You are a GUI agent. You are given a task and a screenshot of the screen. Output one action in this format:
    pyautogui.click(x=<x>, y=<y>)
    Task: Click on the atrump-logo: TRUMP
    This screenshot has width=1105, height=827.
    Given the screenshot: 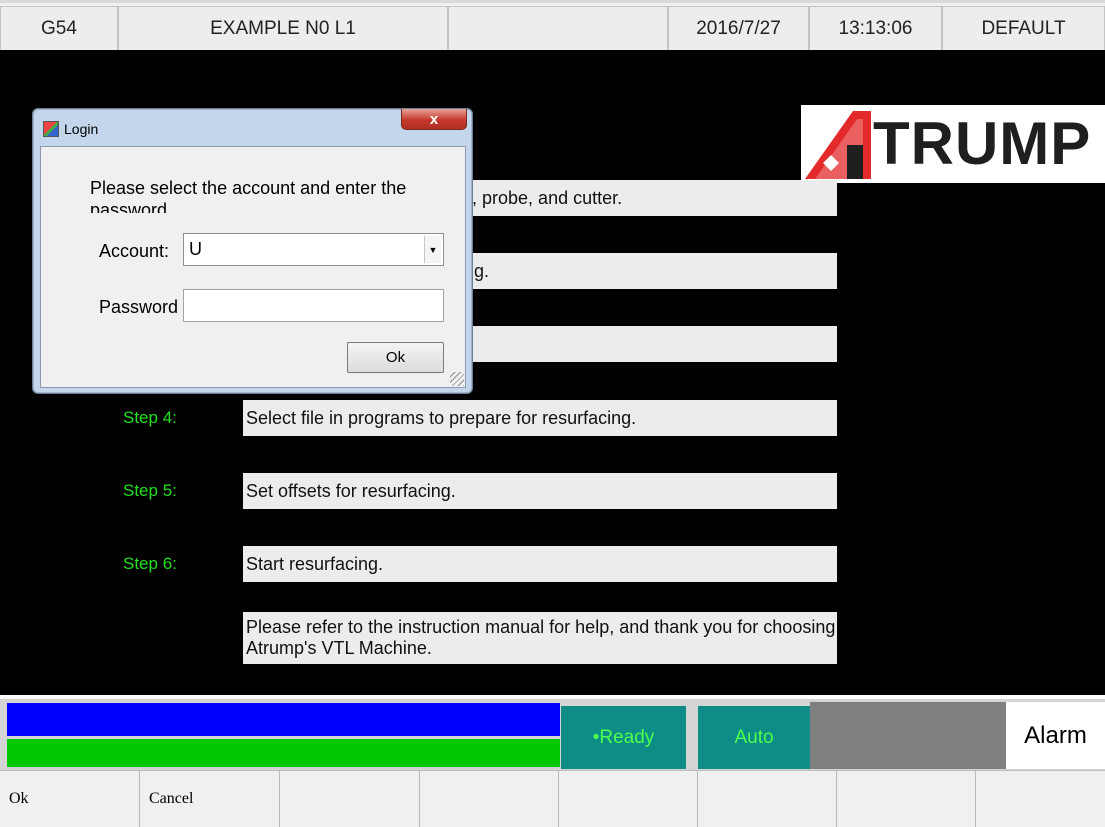 What is the action you would take?
    pyautogui.click(x=953, y=144)
    